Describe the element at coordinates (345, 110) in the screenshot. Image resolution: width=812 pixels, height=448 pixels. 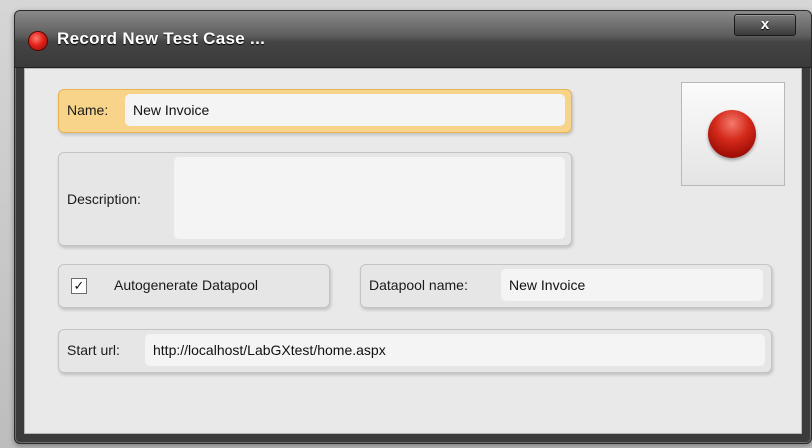
I see `name-input: New Invoice` at that location.